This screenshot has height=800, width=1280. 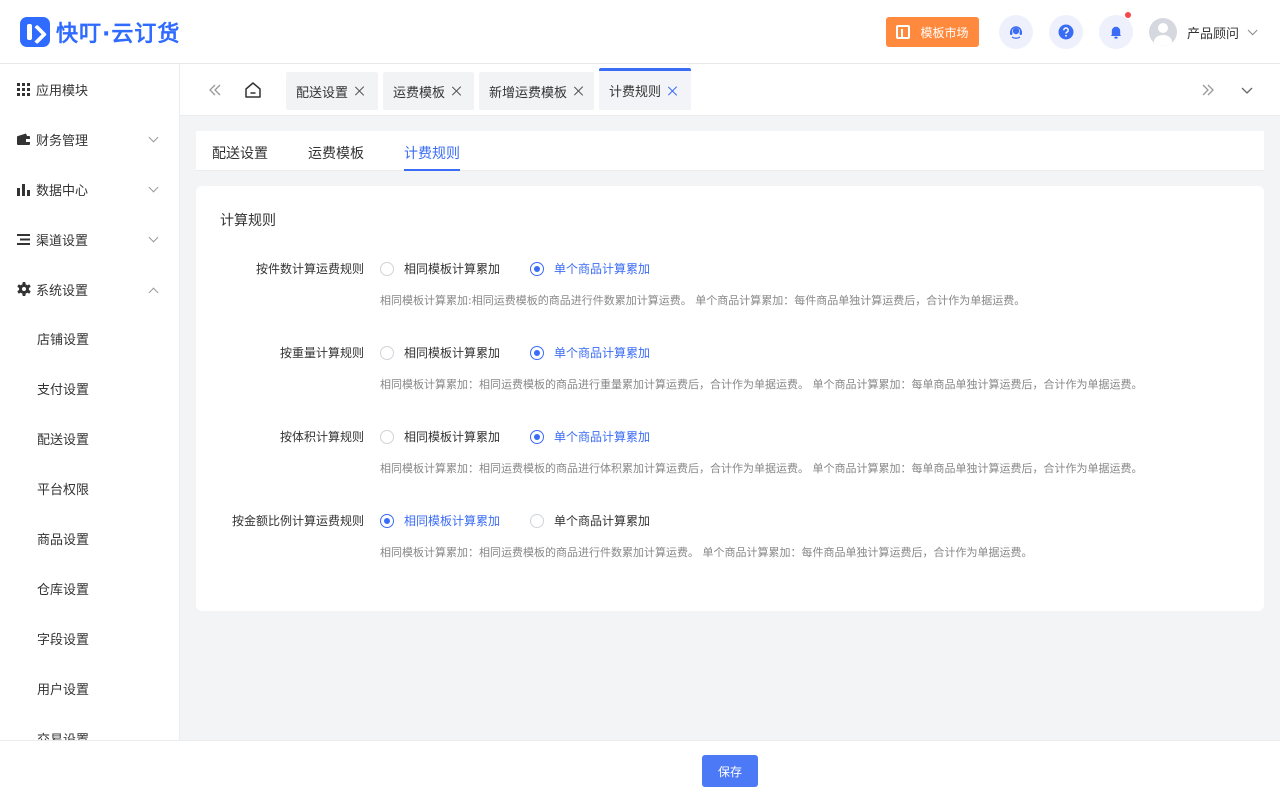 I want to click on notification-button, so click(x=1116, y=30).